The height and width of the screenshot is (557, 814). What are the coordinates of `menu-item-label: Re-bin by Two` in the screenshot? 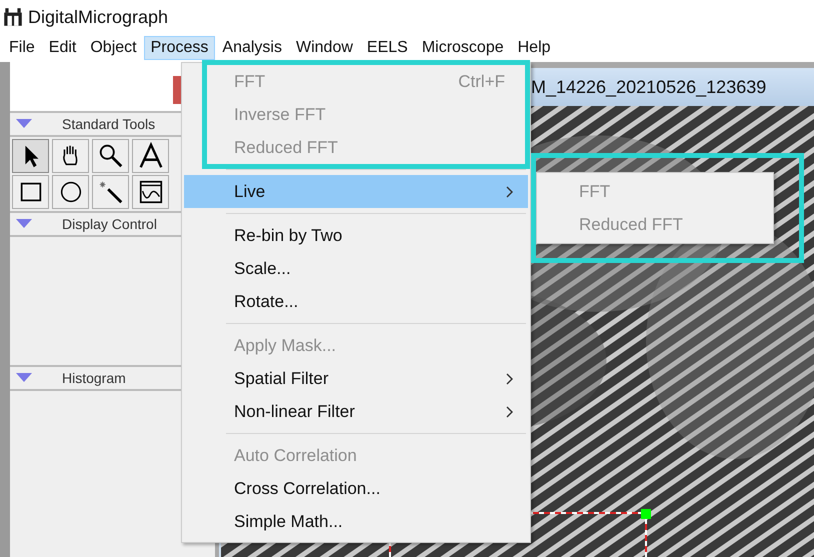 It's located at (289, 236).